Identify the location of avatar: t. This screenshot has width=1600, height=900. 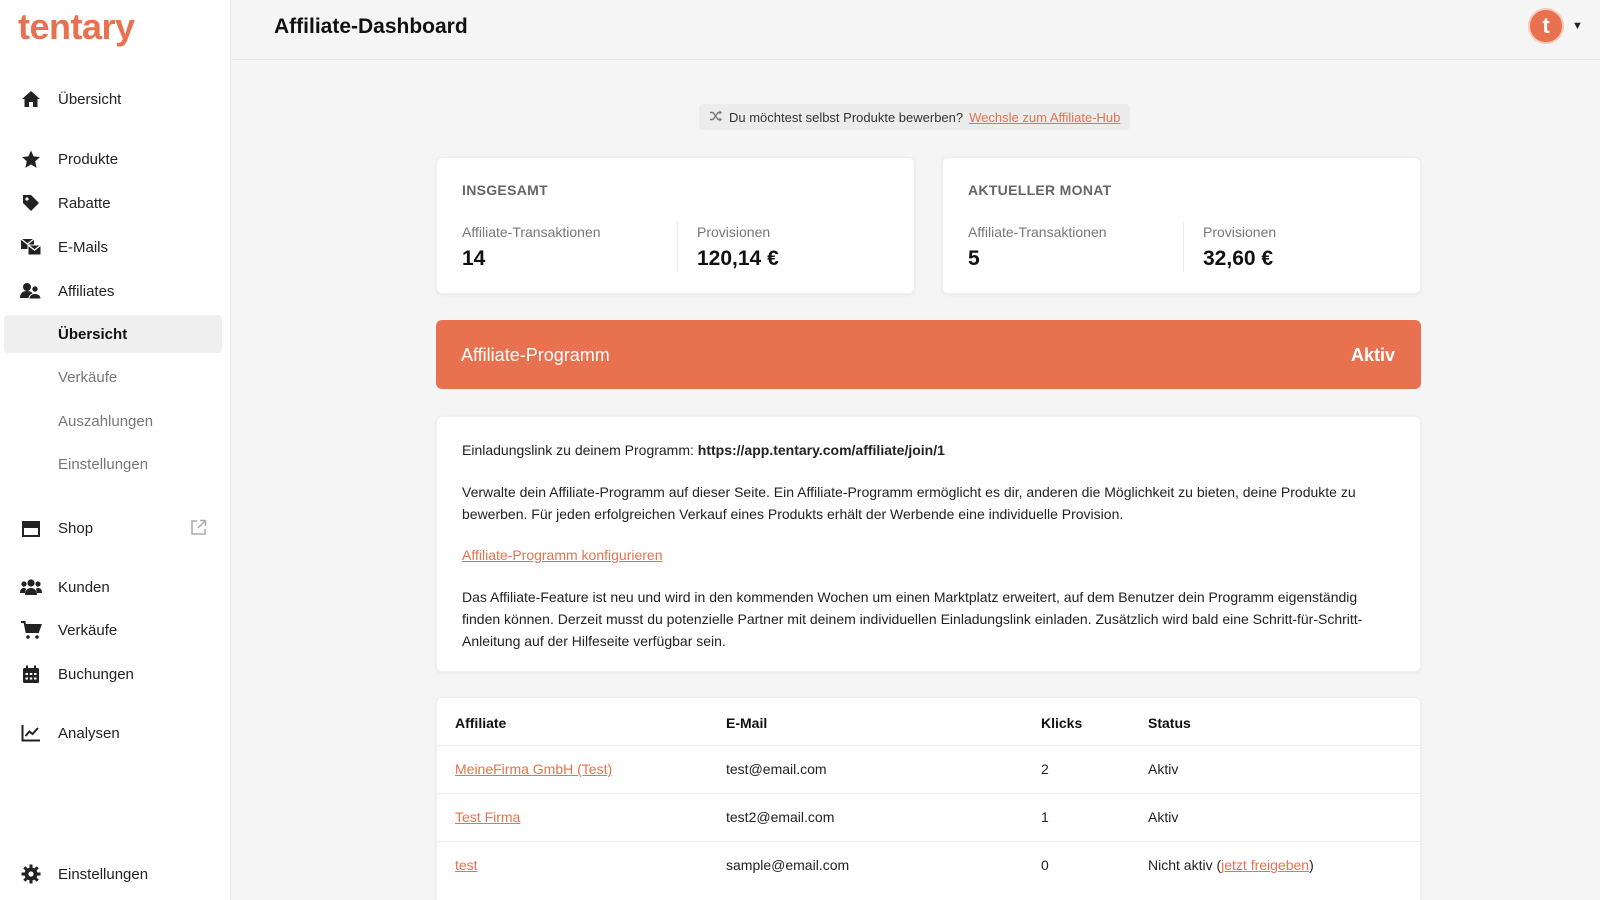
(1546, 26).